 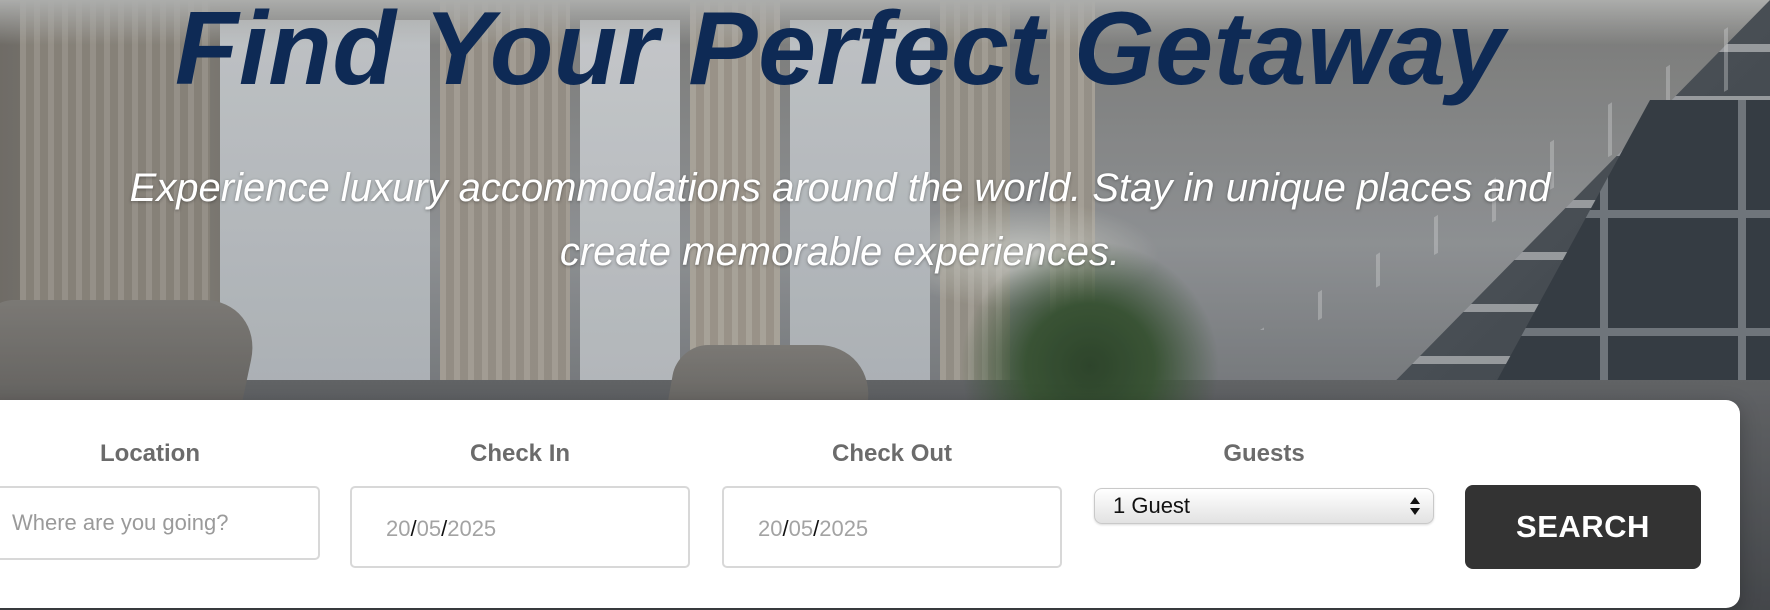 What do you see at coordinates (801, 528) in the screenshot?
I see `check-out-month: 05` at bounding box center [801, 528].